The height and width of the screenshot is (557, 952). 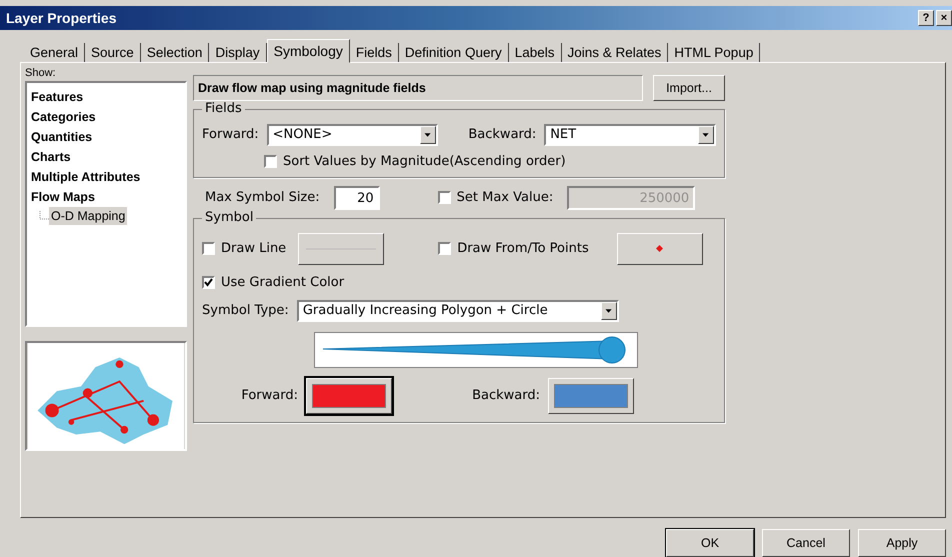 I want to click on list-item: Flow Maps, so click(x=63, y=196).